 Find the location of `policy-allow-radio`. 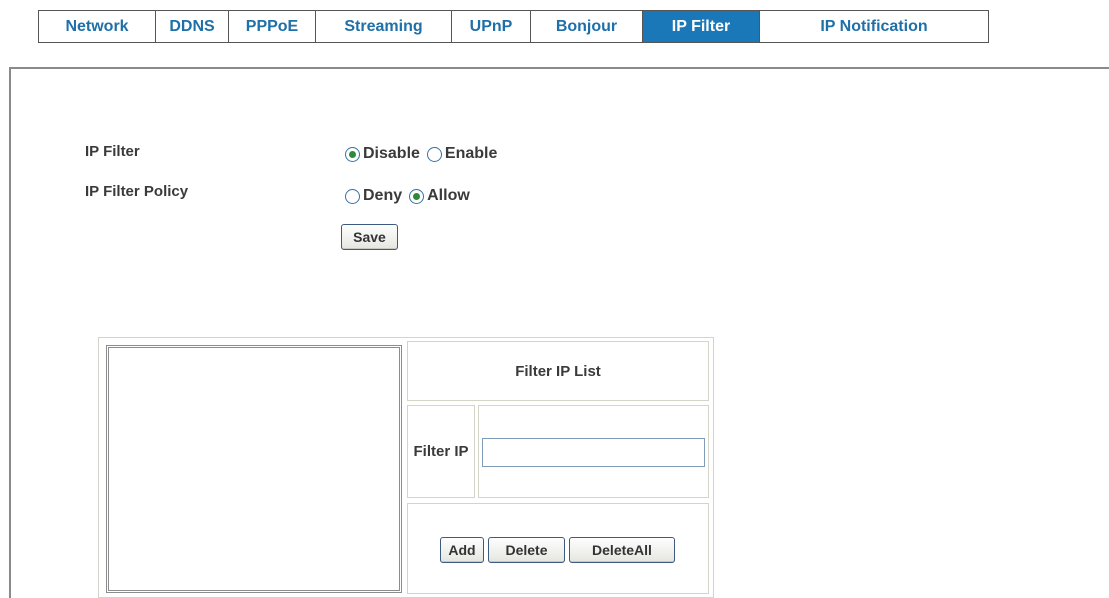

policy-allow-radio is located at coordinates (417, 196).